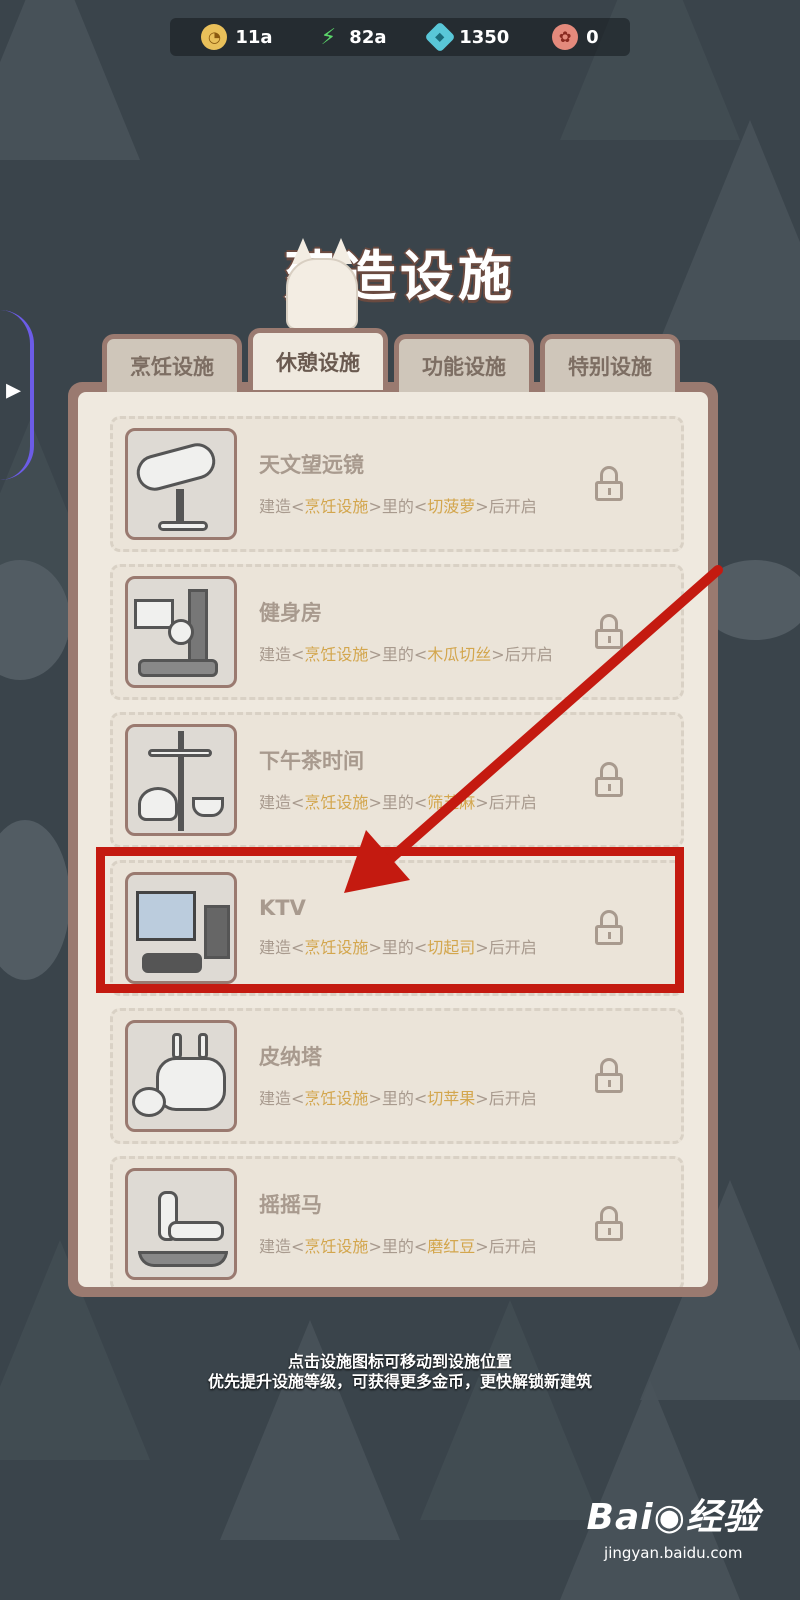  I want to click on energy-icon: ⚡, so click(328, 37).